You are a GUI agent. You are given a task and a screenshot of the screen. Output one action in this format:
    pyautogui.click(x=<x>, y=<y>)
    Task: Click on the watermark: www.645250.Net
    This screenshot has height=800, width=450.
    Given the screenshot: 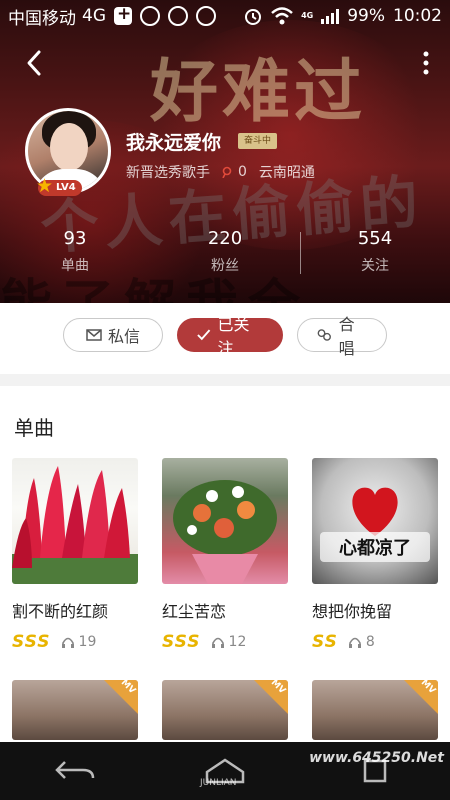 What is the action you would take?
    pyautogui.click(x=376, y=758)
    